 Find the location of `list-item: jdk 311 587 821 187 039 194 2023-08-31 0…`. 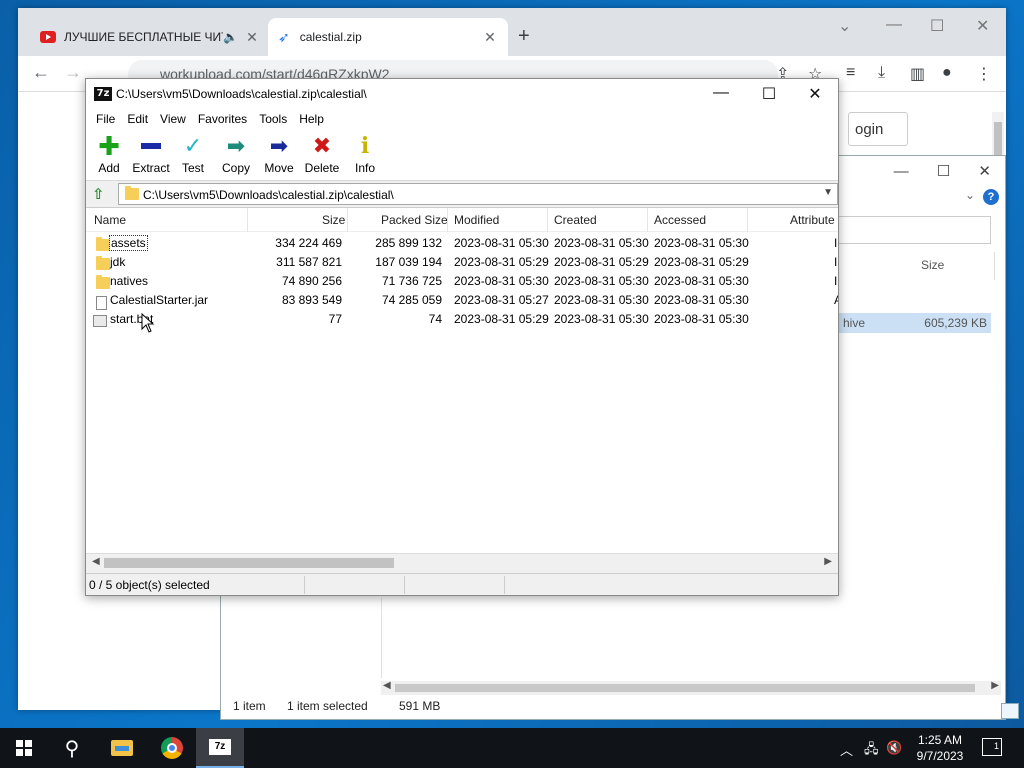

list-item: jdk 311 587 821 187 039 194 2023-08-31 0… is located at coordinates (462, 261).